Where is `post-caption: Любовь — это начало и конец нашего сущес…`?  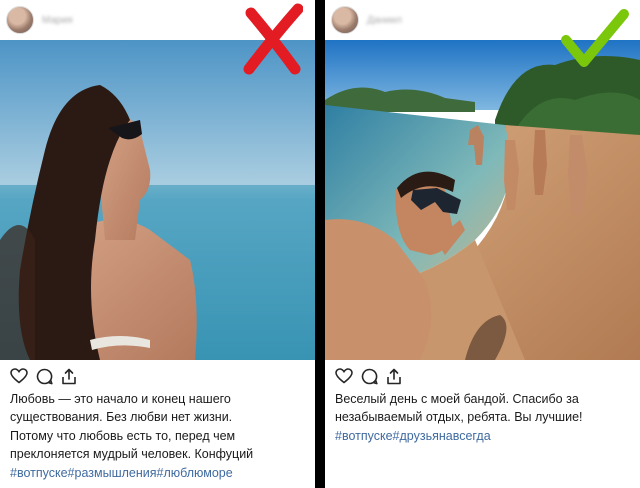
post-caption: Любовь — это начало и конец нашего сущес… is located at coordinates (160, 436).